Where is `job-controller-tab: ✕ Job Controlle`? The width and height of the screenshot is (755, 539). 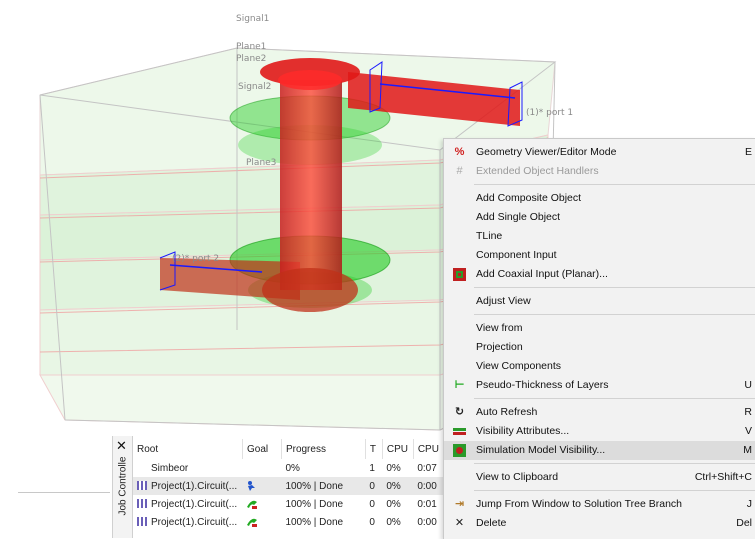
job-controller-tab: ✕ Job Controlle is located at coordinates (122, 487).